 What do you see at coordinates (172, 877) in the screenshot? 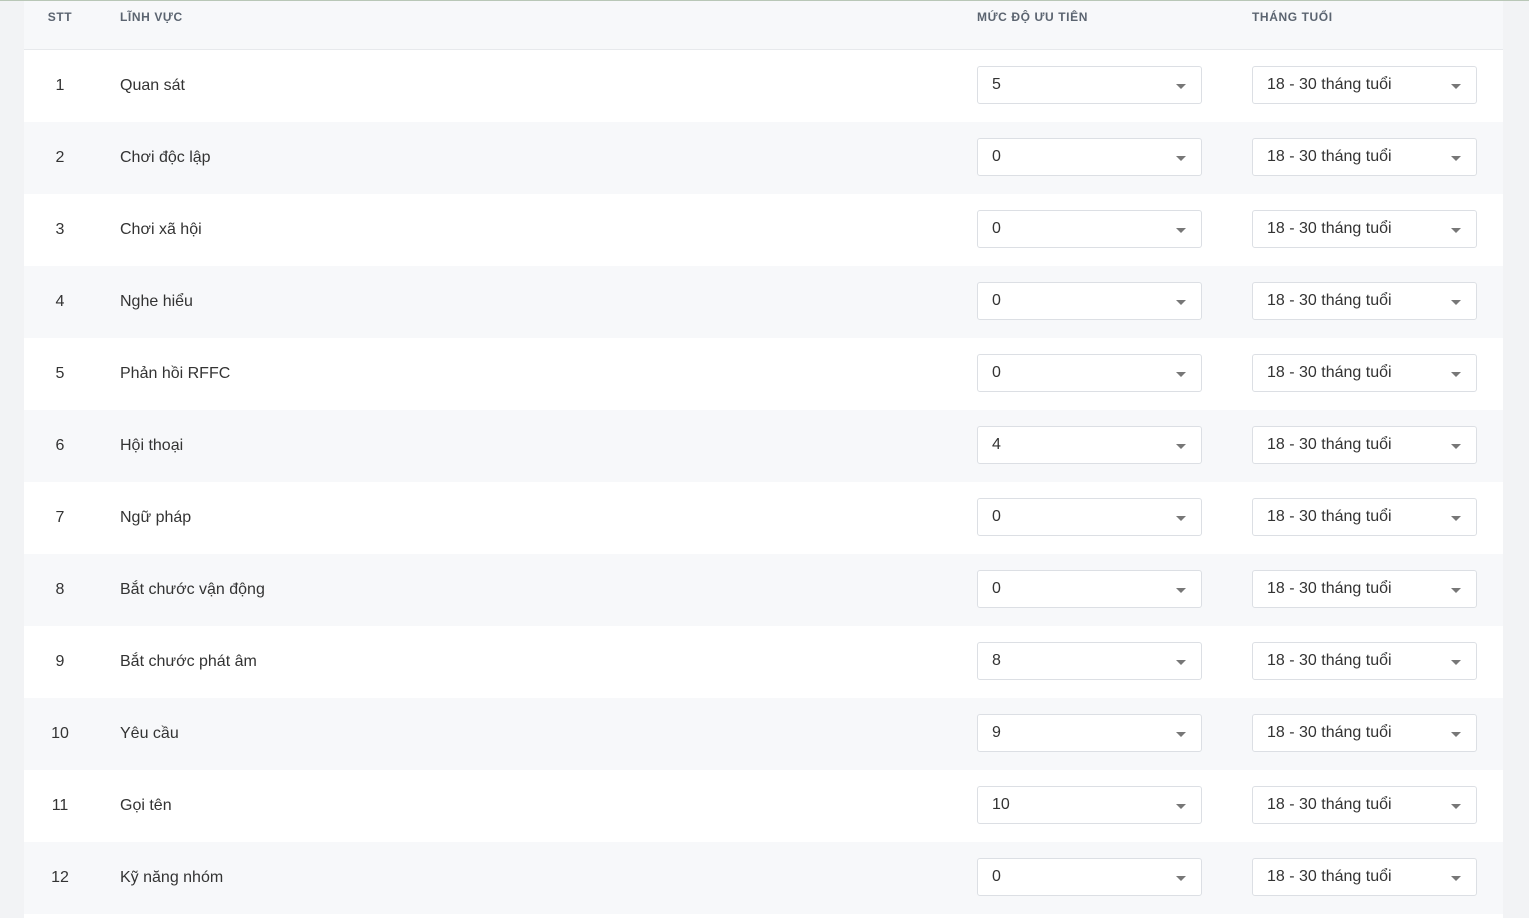
I see `row-field-name: Kỹ năng nhóm` at bounding box center [172, 877].